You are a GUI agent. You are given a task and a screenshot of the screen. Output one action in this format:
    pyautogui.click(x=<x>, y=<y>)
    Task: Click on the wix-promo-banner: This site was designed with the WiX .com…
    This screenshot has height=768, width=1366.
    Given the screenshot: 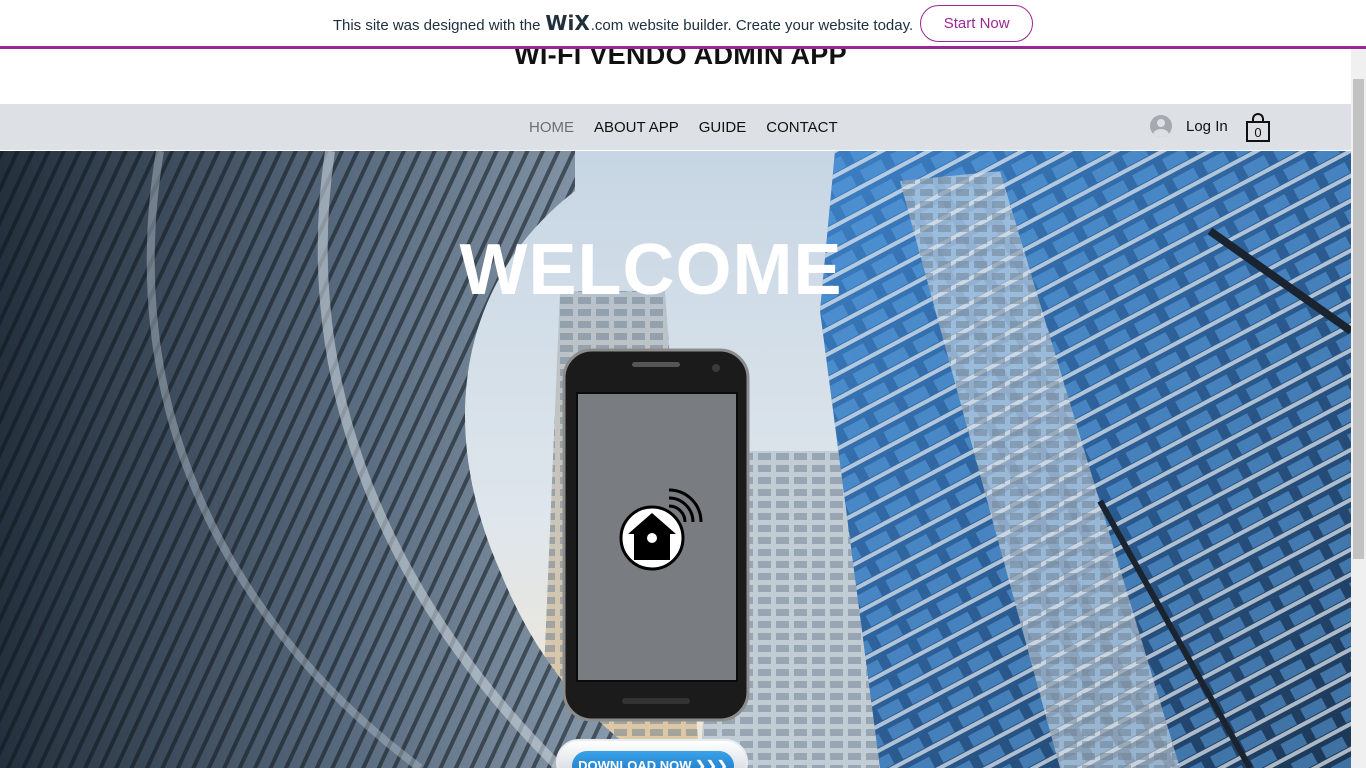 What is the action you would take?
    pyautogui.click(x=683, y=24)
    